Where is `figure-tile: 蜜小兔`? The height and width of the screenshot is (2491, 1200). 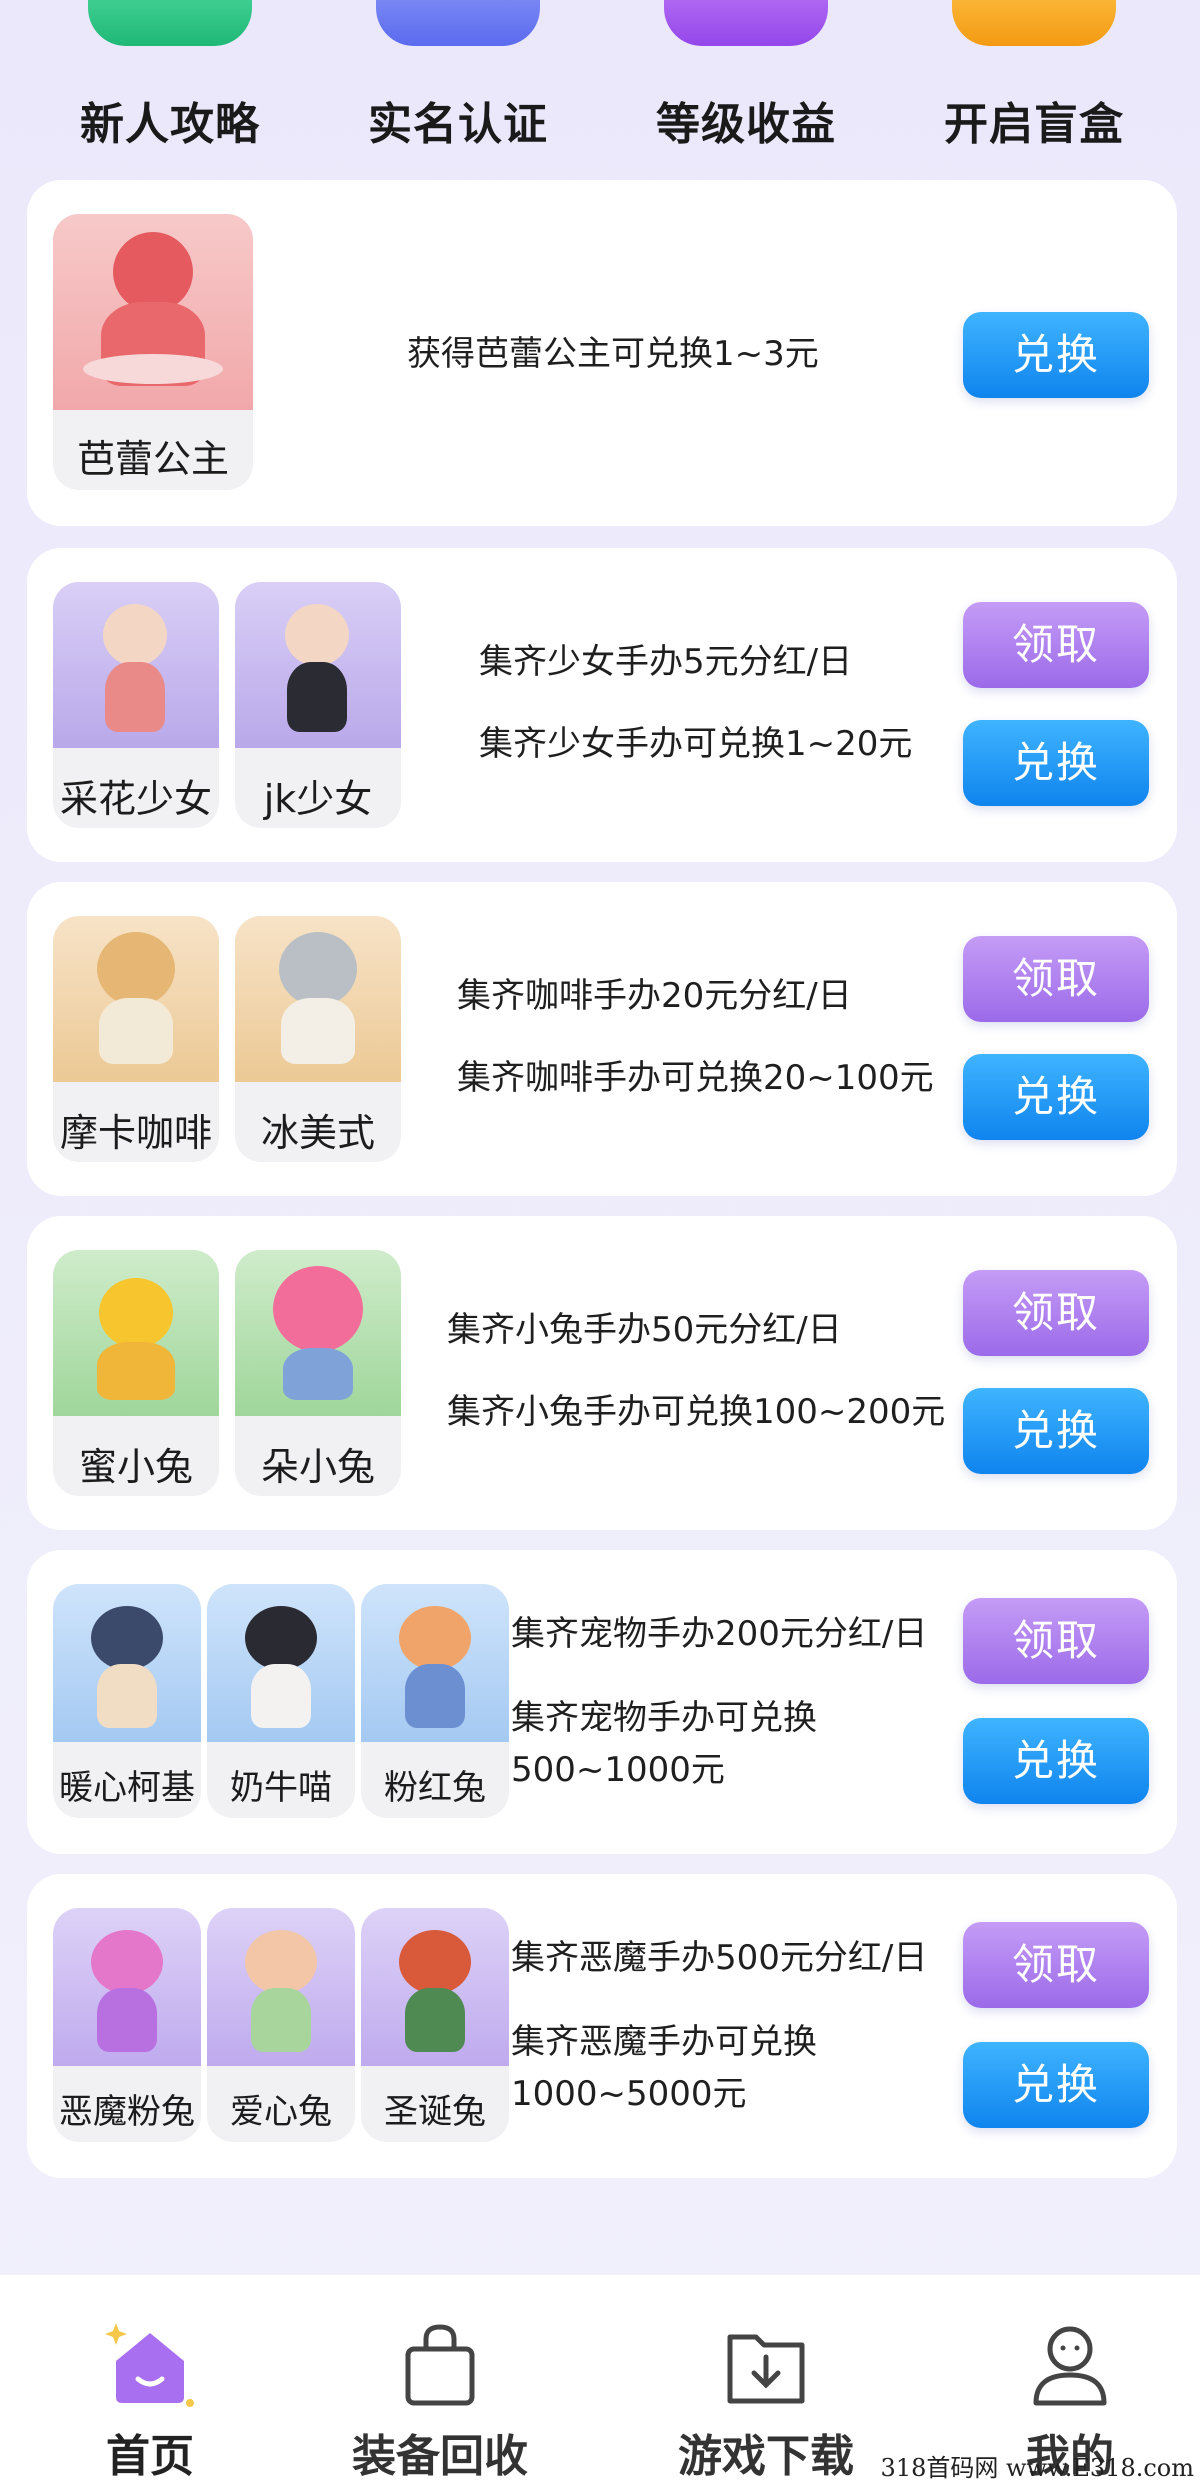
figure-tile: 蜜小兔 is located at coordinates (136, 1373).